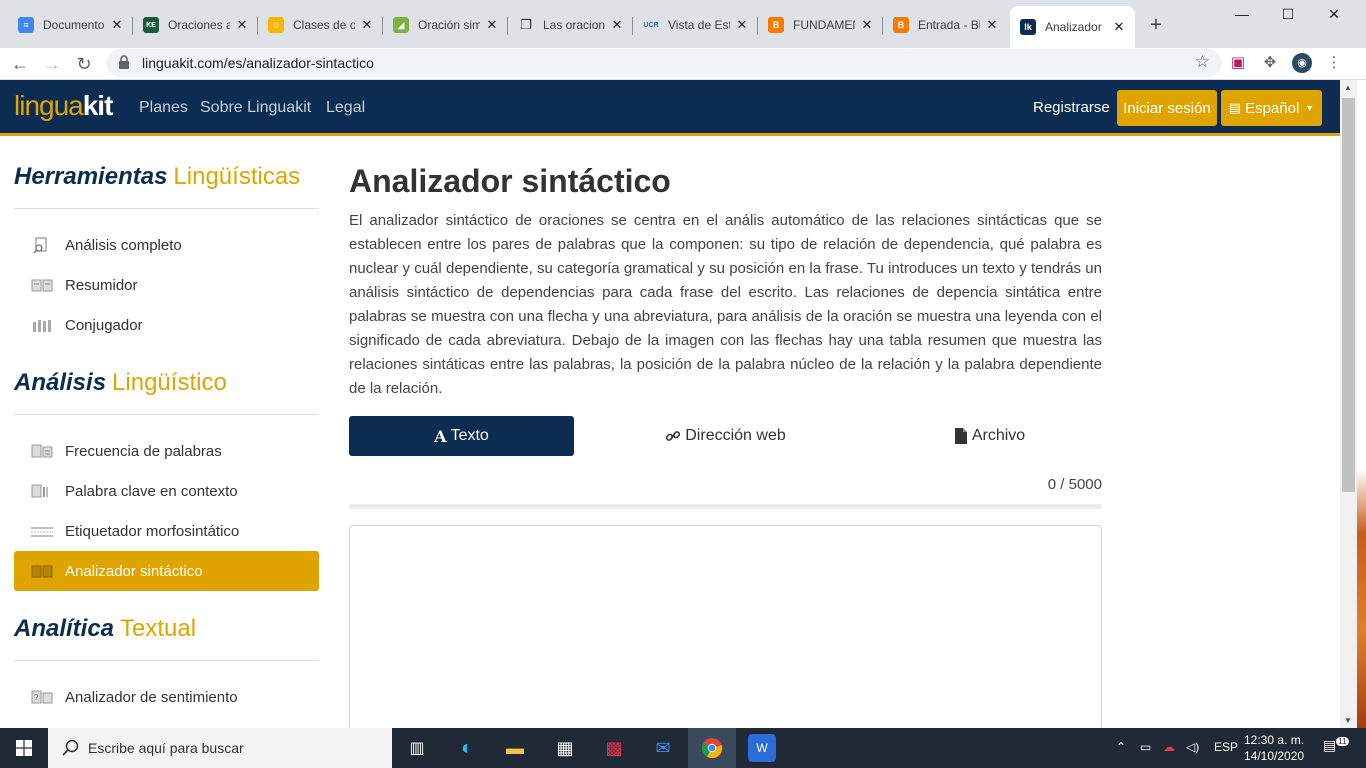  What do you see at coordinates (255, 108) in the screenshot?
I see `nav-link-sobre: Sobre Linguakit` at bounding box center [255, 108].